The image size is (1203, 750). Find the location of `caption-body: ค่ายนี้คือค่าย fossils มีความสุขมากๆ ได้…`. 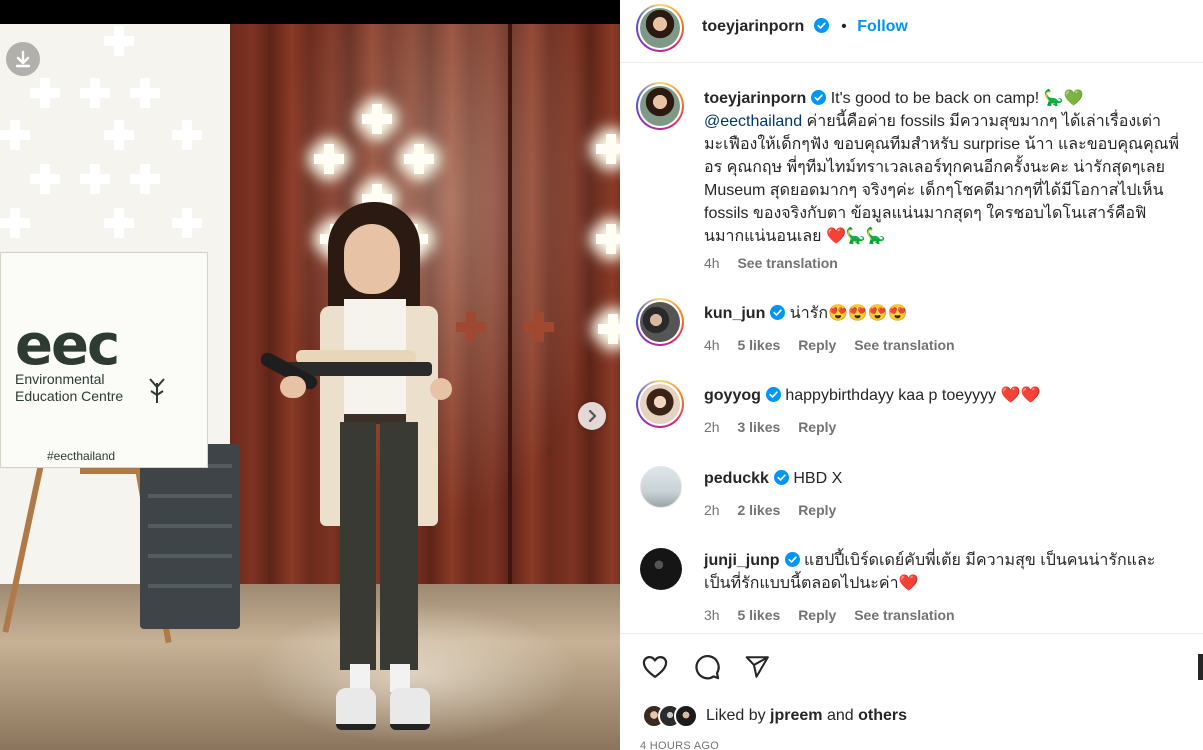

caption-body: ค่ายนี้คือค่าย fossils มีความสุขมากๆ ได้… is located at coordinates (942, 179).